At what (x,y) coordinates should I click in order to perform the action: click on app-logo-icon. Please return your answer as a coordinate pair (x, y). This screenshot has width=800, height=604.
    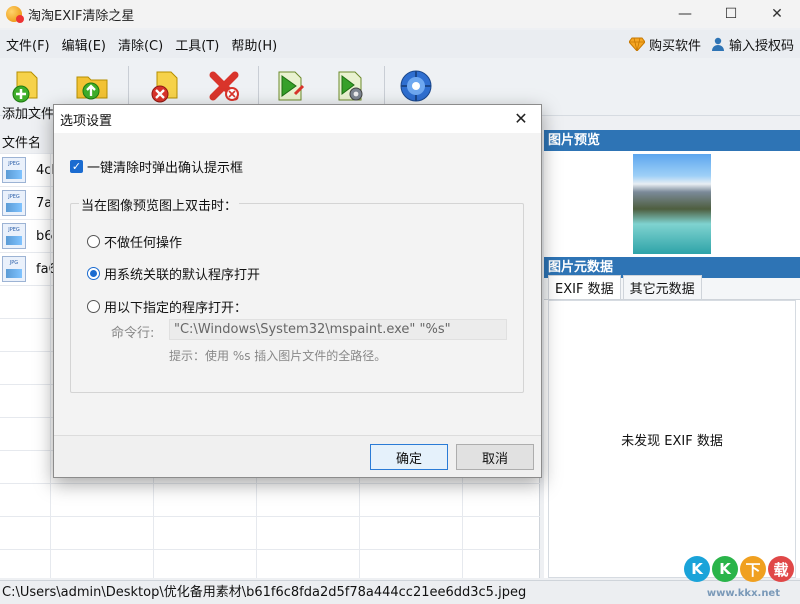
    Looking at the image, I should click on (15, 14).